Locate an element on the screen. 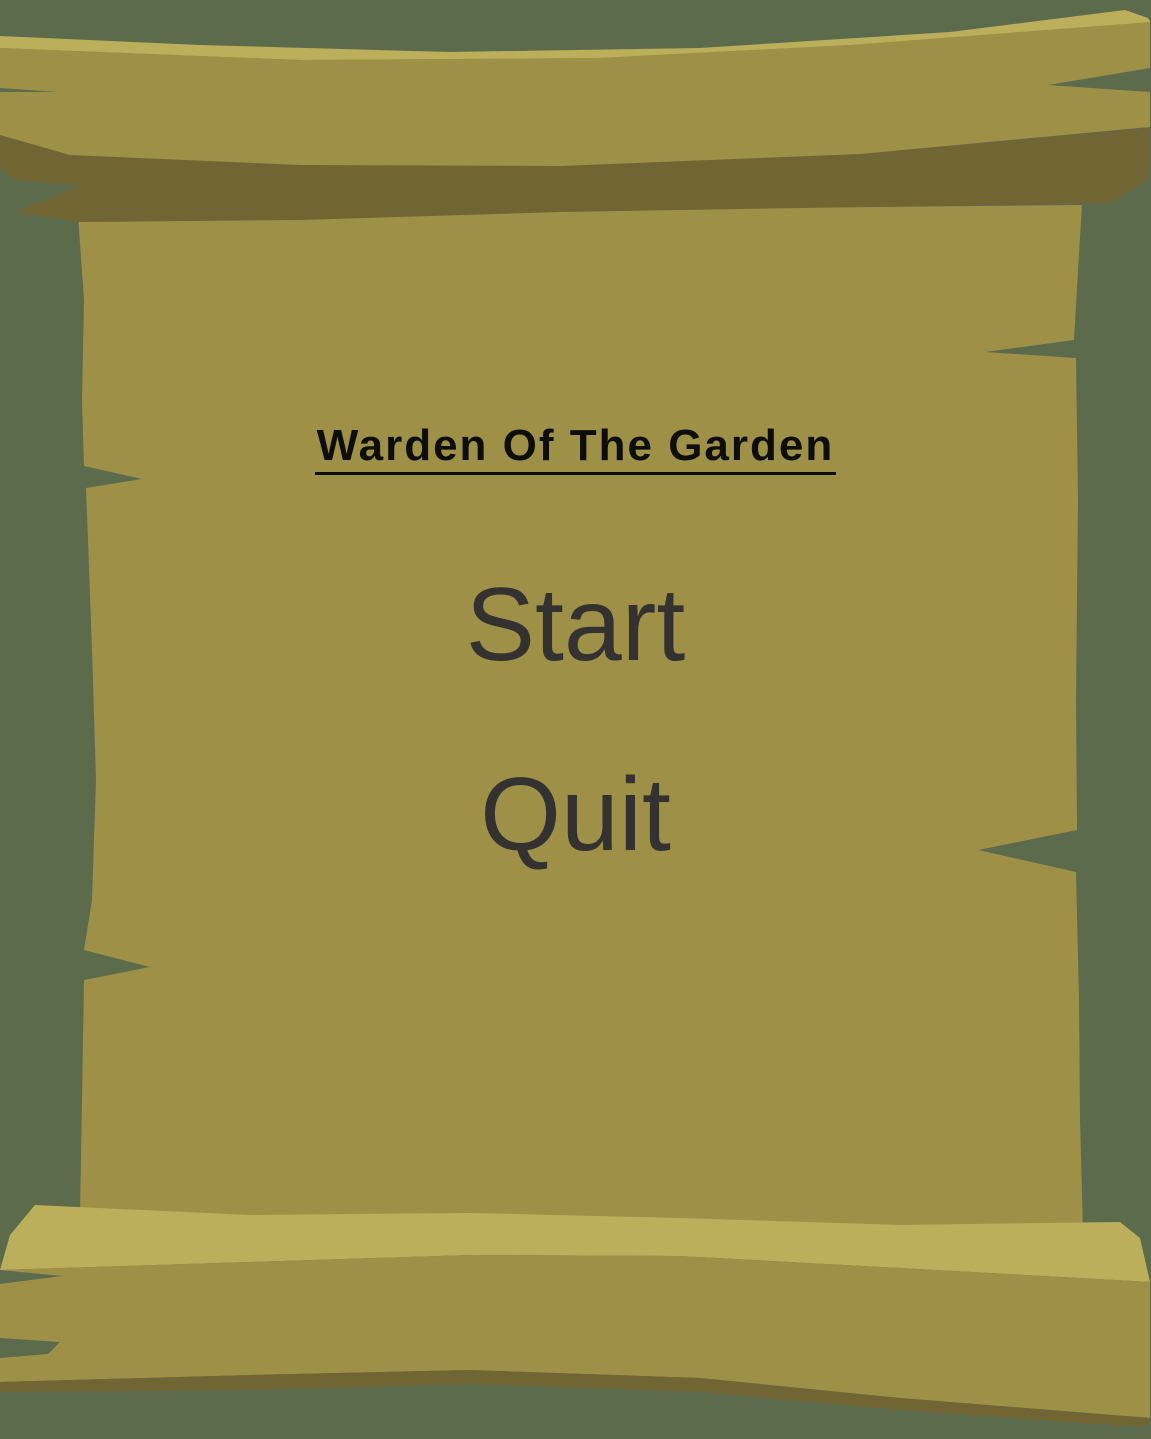  bottom-roll-body is located at coordinates (575, 1336).